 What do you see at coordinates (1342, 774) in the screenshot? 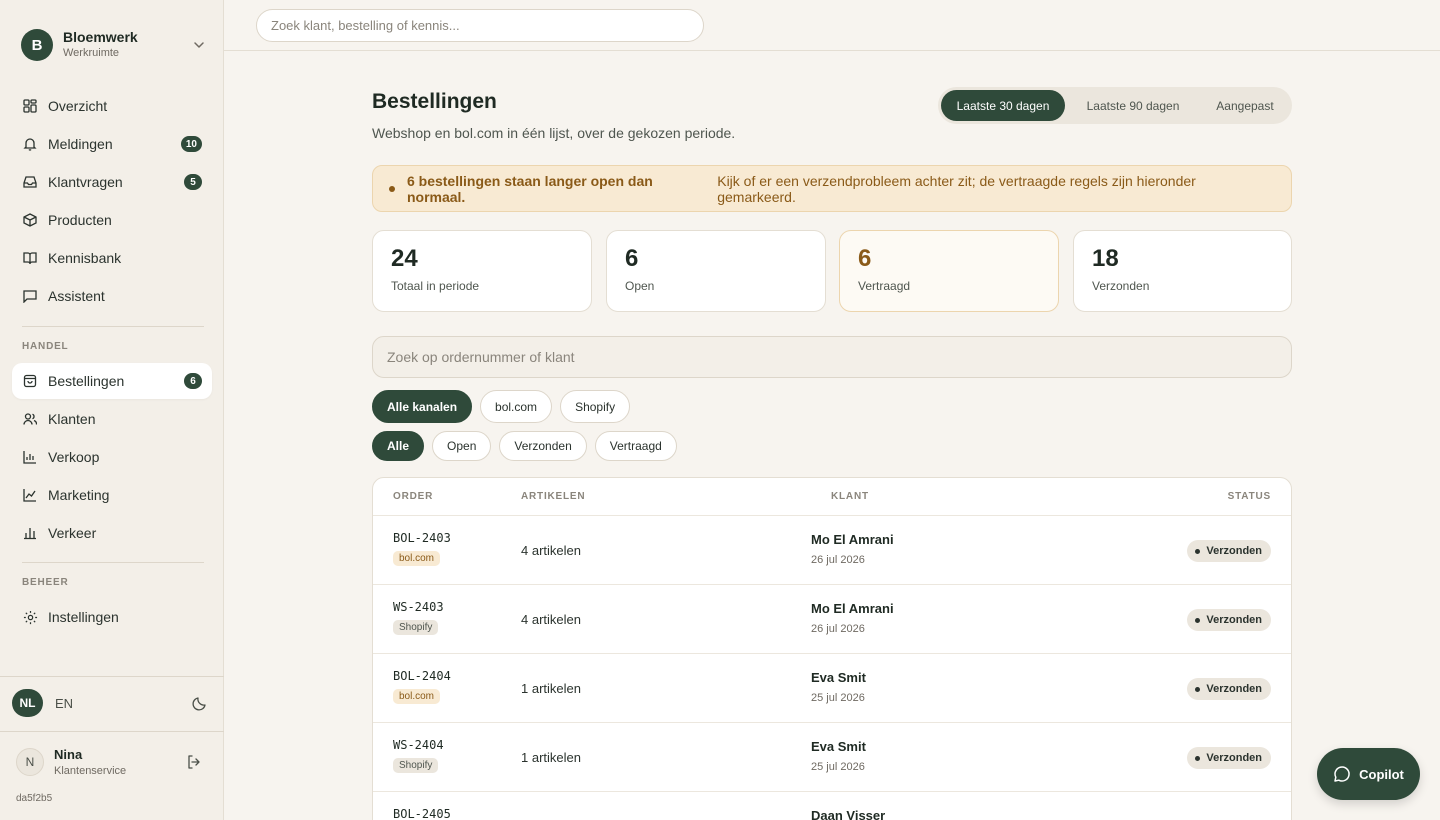
I see `chat-bubble-icon` at bounding box center [1342, 774].